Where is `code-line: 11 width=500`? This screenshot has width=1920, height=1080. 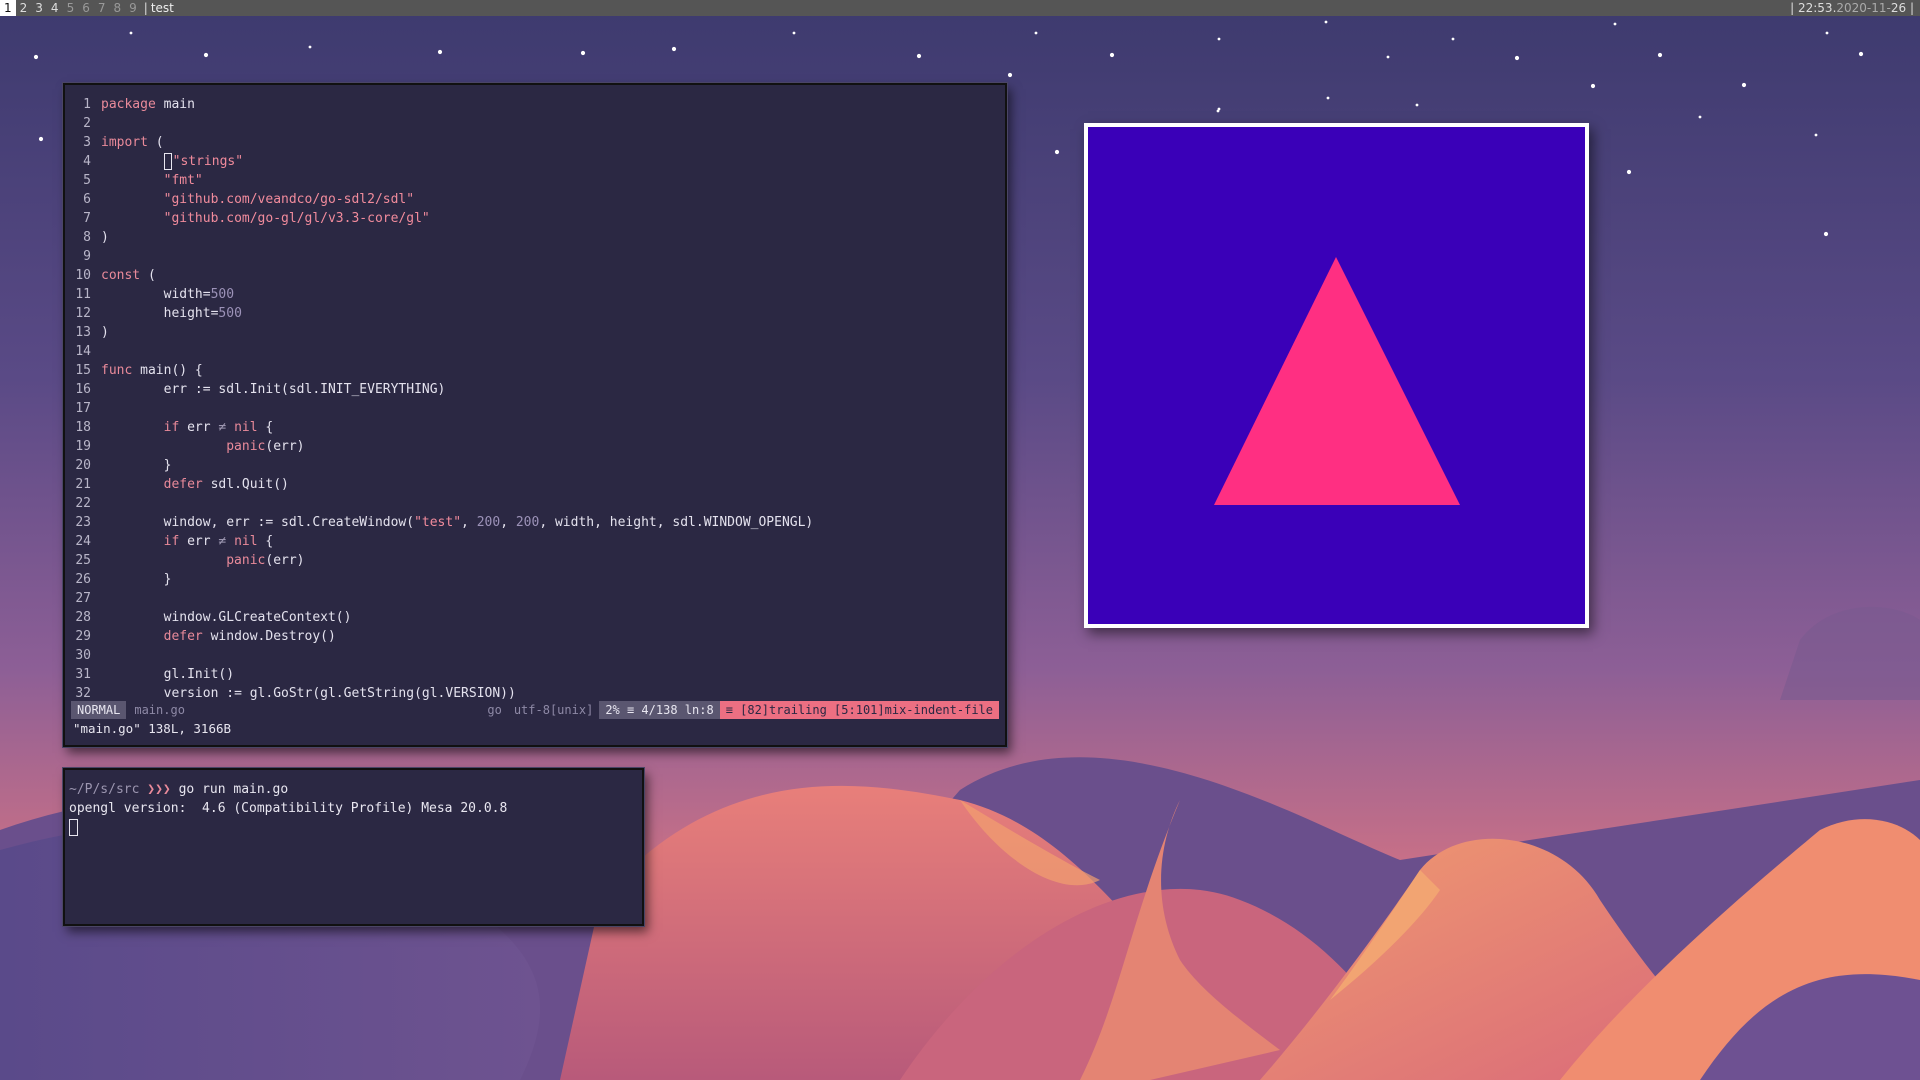
code-line: 11 width=500 is located at coordinates (442, 294).